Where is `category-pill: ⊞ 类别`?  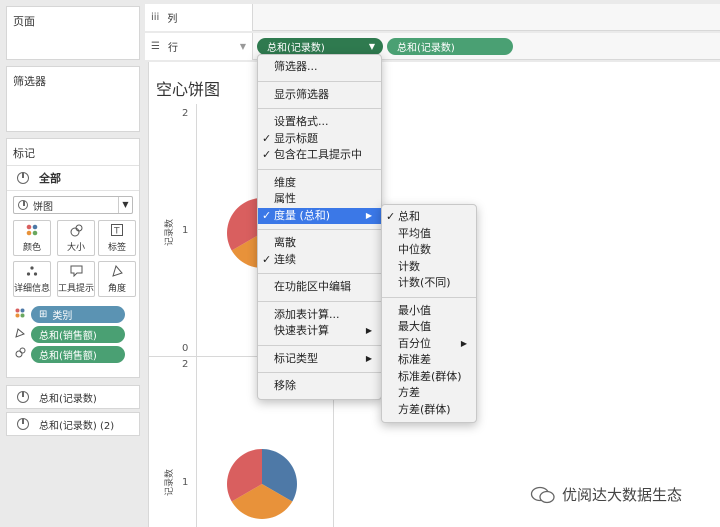 category-pill: ⊞ 类别 is located at coordinates (78, 314).